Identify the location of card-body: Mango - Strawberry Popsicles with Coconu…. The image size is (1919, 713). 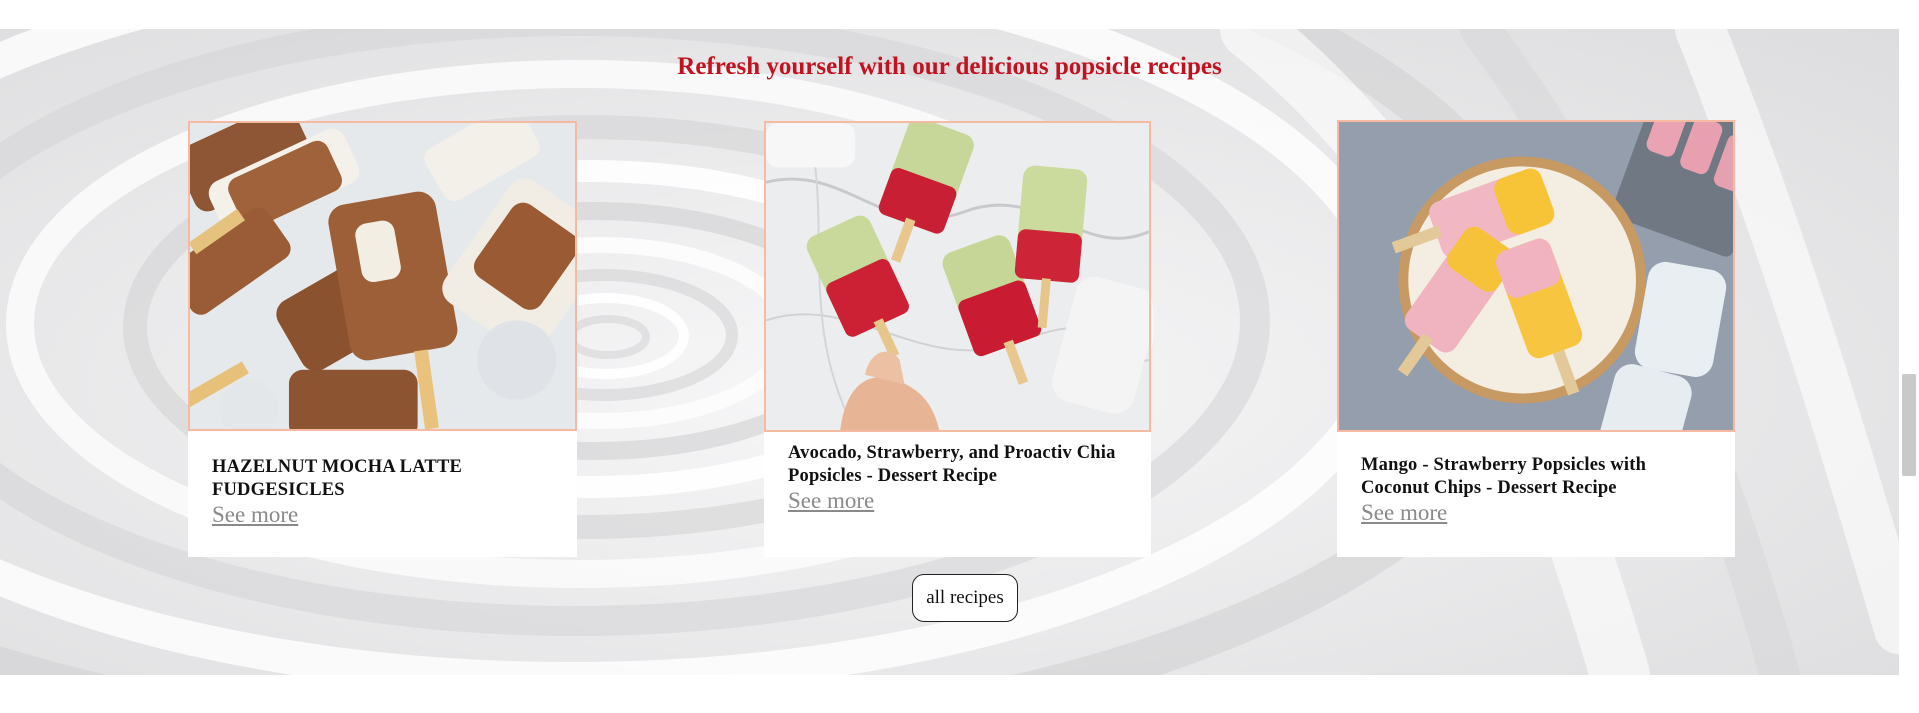
(1536, 490).